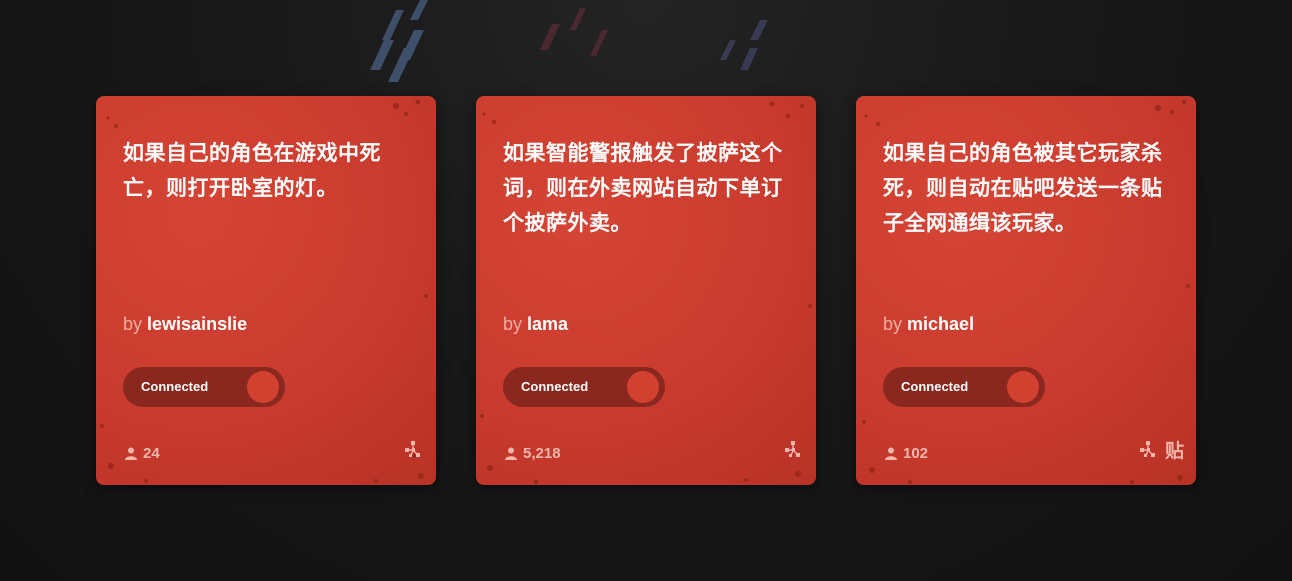  Describe the element at coordinates (1160, 451) in the screenshot. I see `service-icons: 贴` at that location.